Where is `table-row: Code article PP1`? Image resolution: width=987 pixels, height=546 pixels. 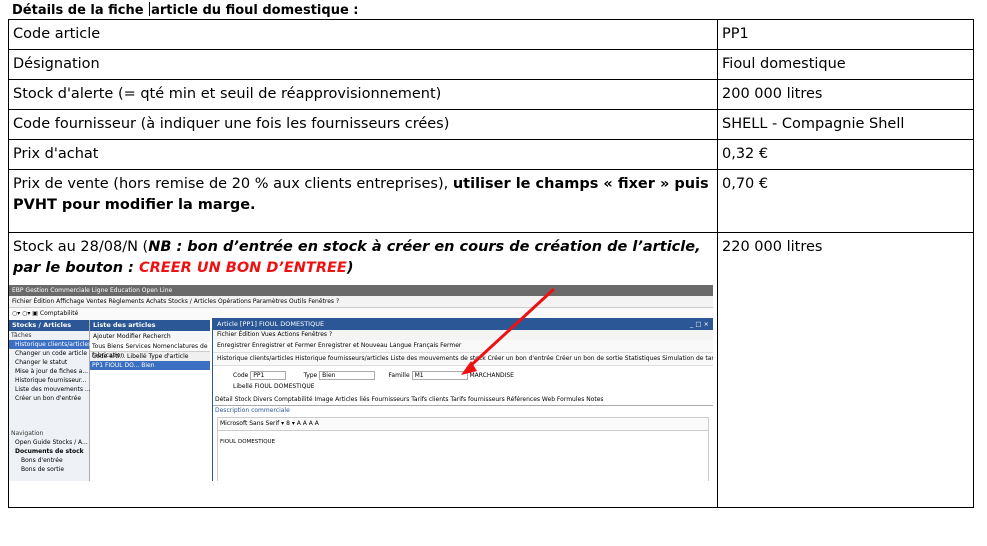
table-row: Code article PP1 is located at coordinates (491, 34).